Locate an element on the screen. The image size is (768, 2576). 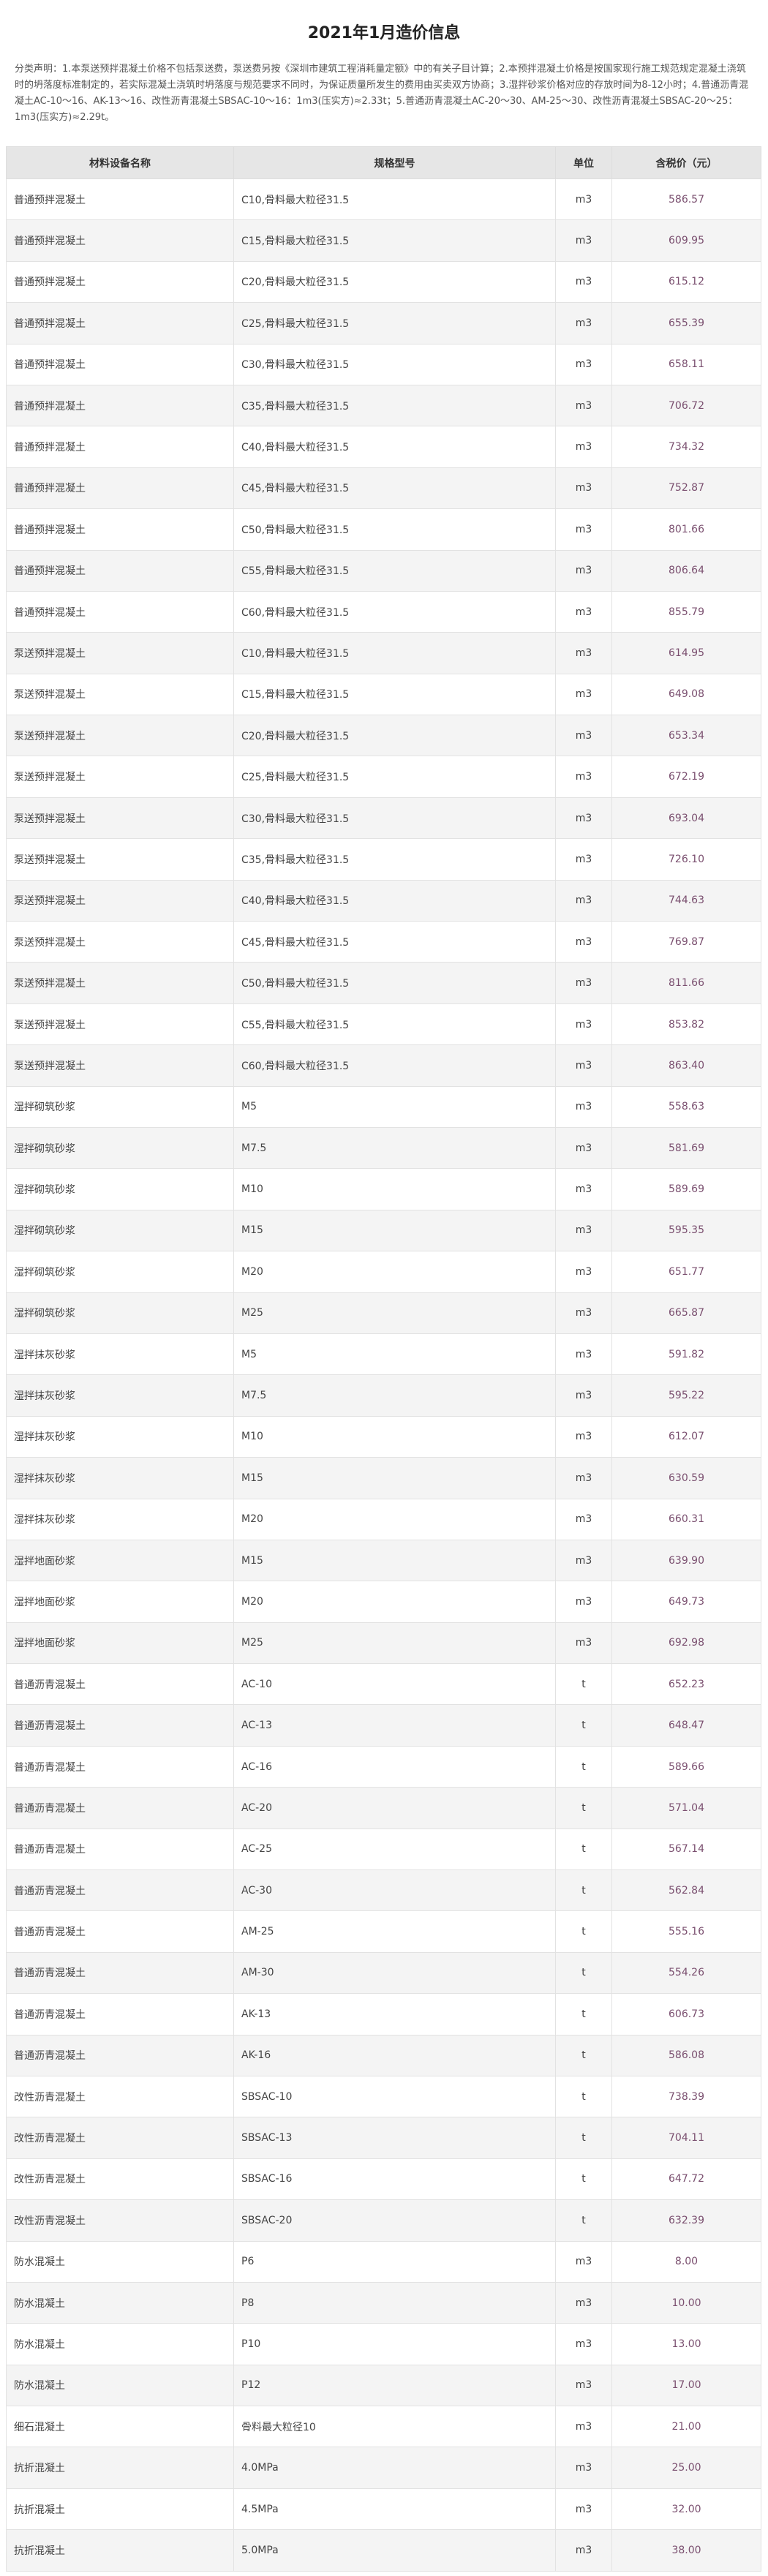
table-row: 防水混凝土 P12 m3 17.00 is located at coordinates (383, 2385).